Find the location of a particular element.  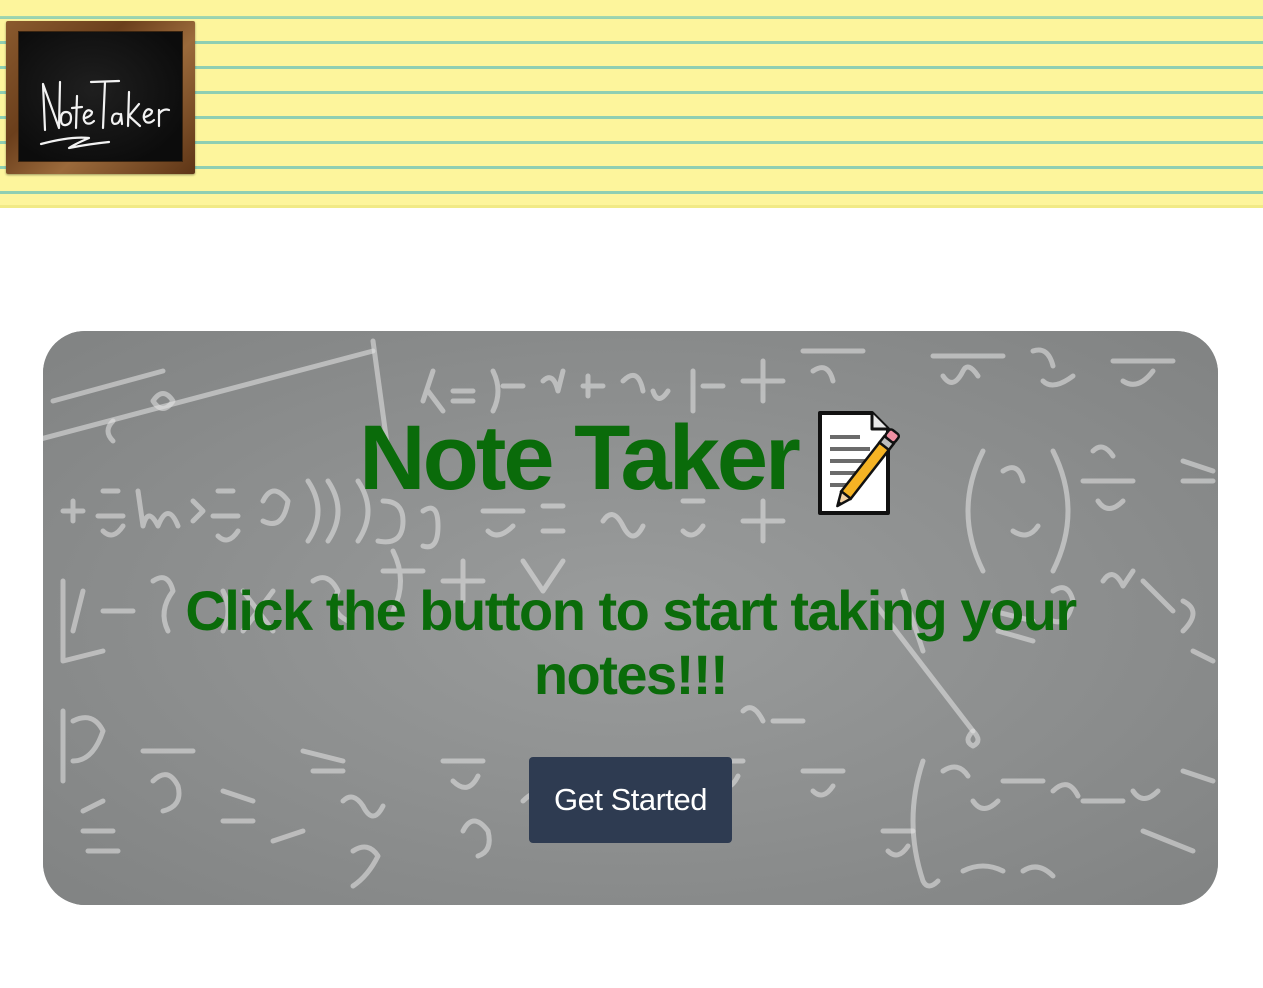

hero-title-text: Note Taker is located at coordinates (580, 458).